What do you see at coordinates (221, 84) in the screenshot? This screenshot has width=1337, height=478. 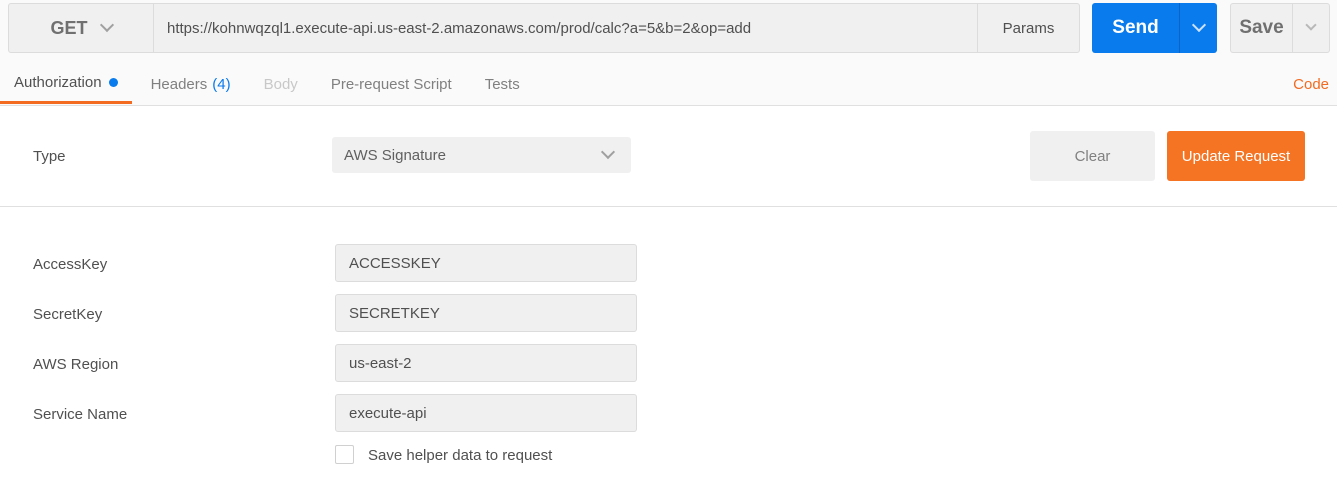 I see `headers-count: (4)` at bounding box center [221, 84].